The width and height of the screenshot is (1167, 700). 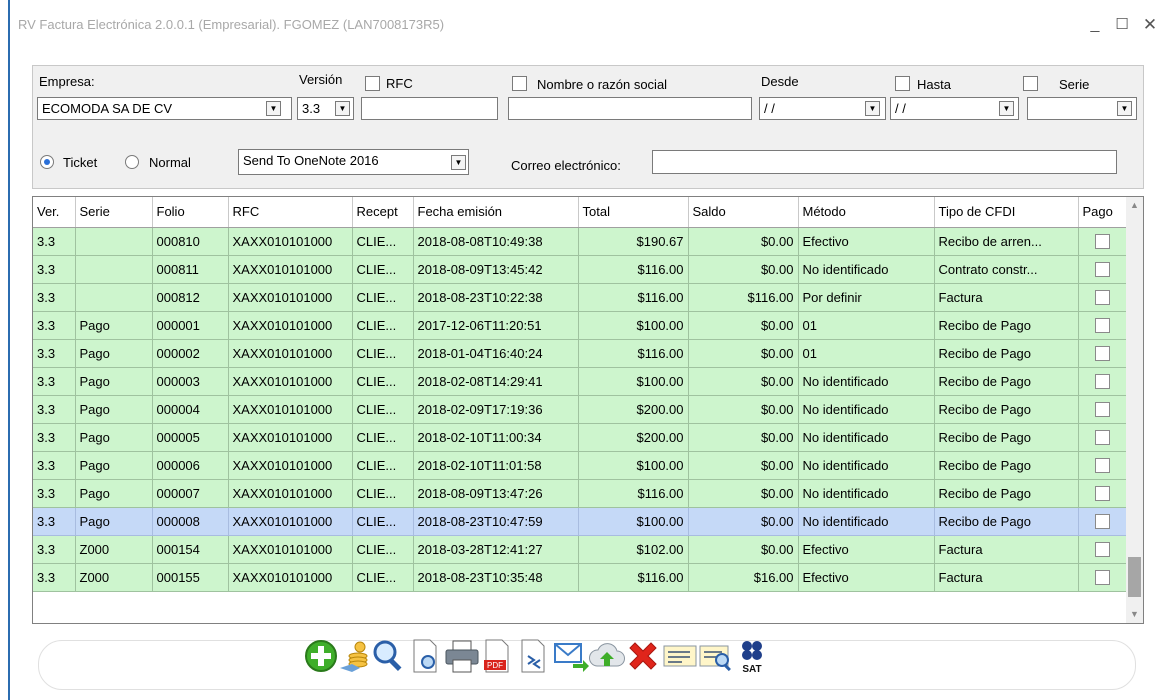 What do you see at coordinates (1134, 205) in the screenshot?
I see `scroll-up-icon: ▲` at bounding box center [1134, 205].